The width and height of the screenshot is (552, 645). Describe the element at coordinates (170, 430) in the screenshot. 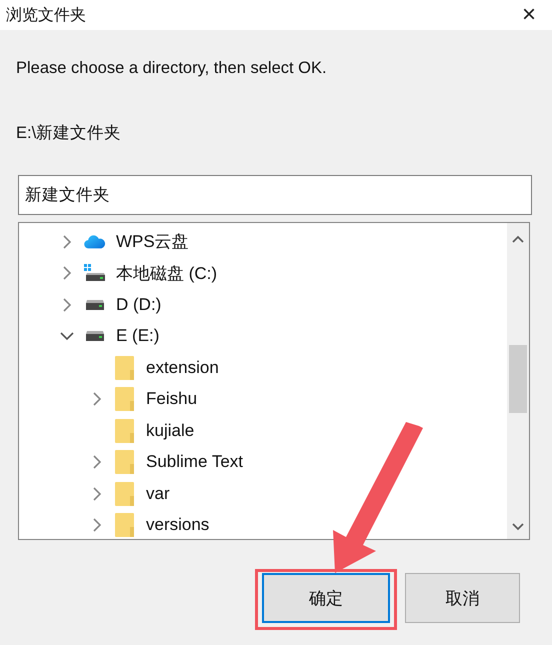

I see `tree-item: kujiale` at that location.